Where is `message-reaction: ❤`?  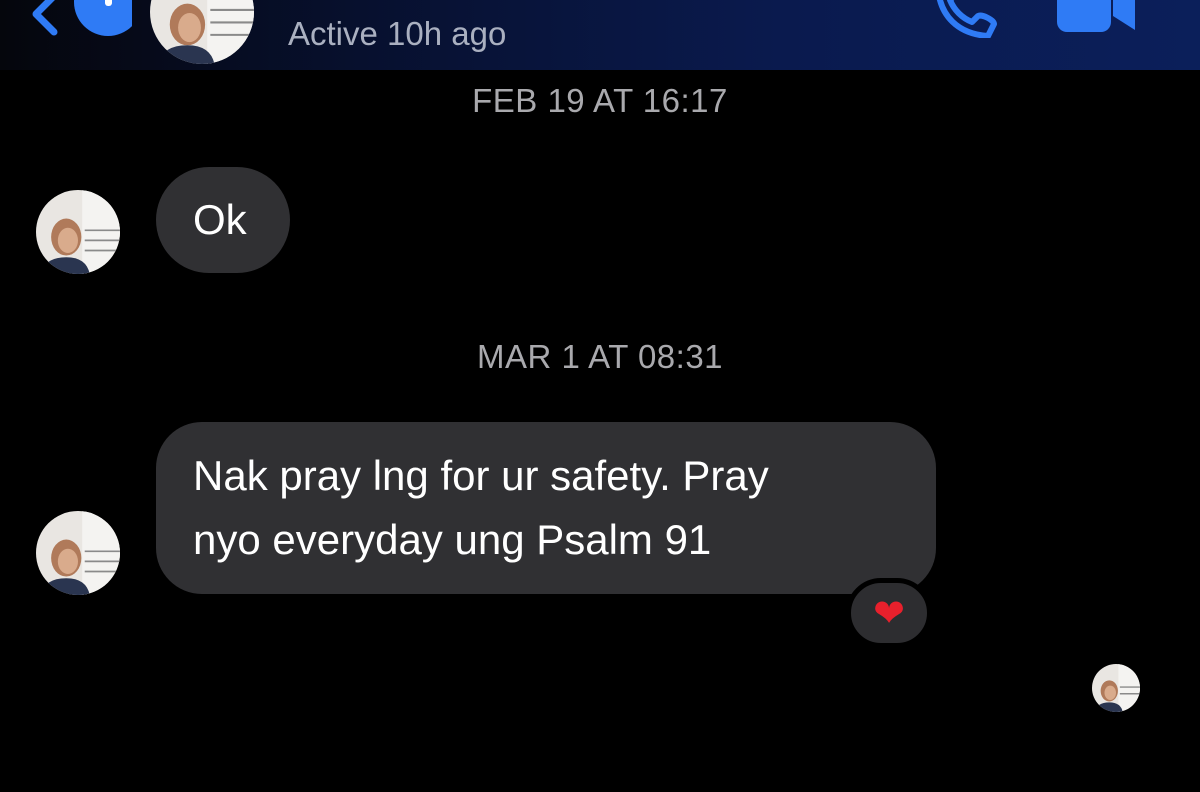 message-reaction: ❤ is located at coordinates (889, 613).